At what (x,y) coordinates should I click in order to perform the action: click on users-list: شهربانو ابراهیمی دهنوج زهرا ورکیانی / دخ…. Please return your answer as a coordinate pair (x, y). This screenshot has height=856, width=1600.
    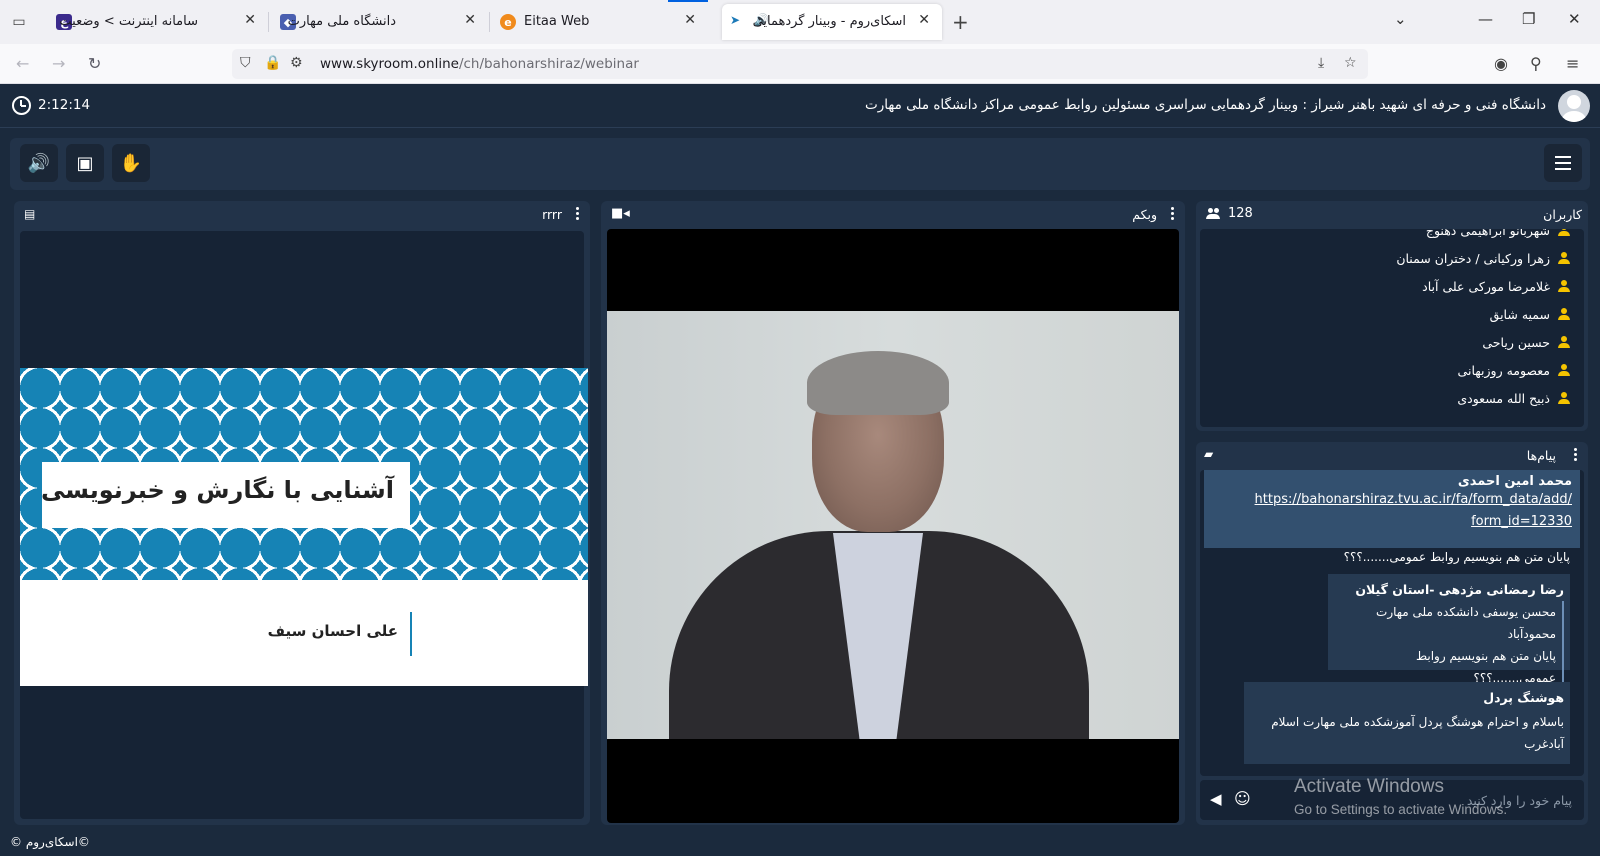
    Looking at the image, I should click on (1392, 328).